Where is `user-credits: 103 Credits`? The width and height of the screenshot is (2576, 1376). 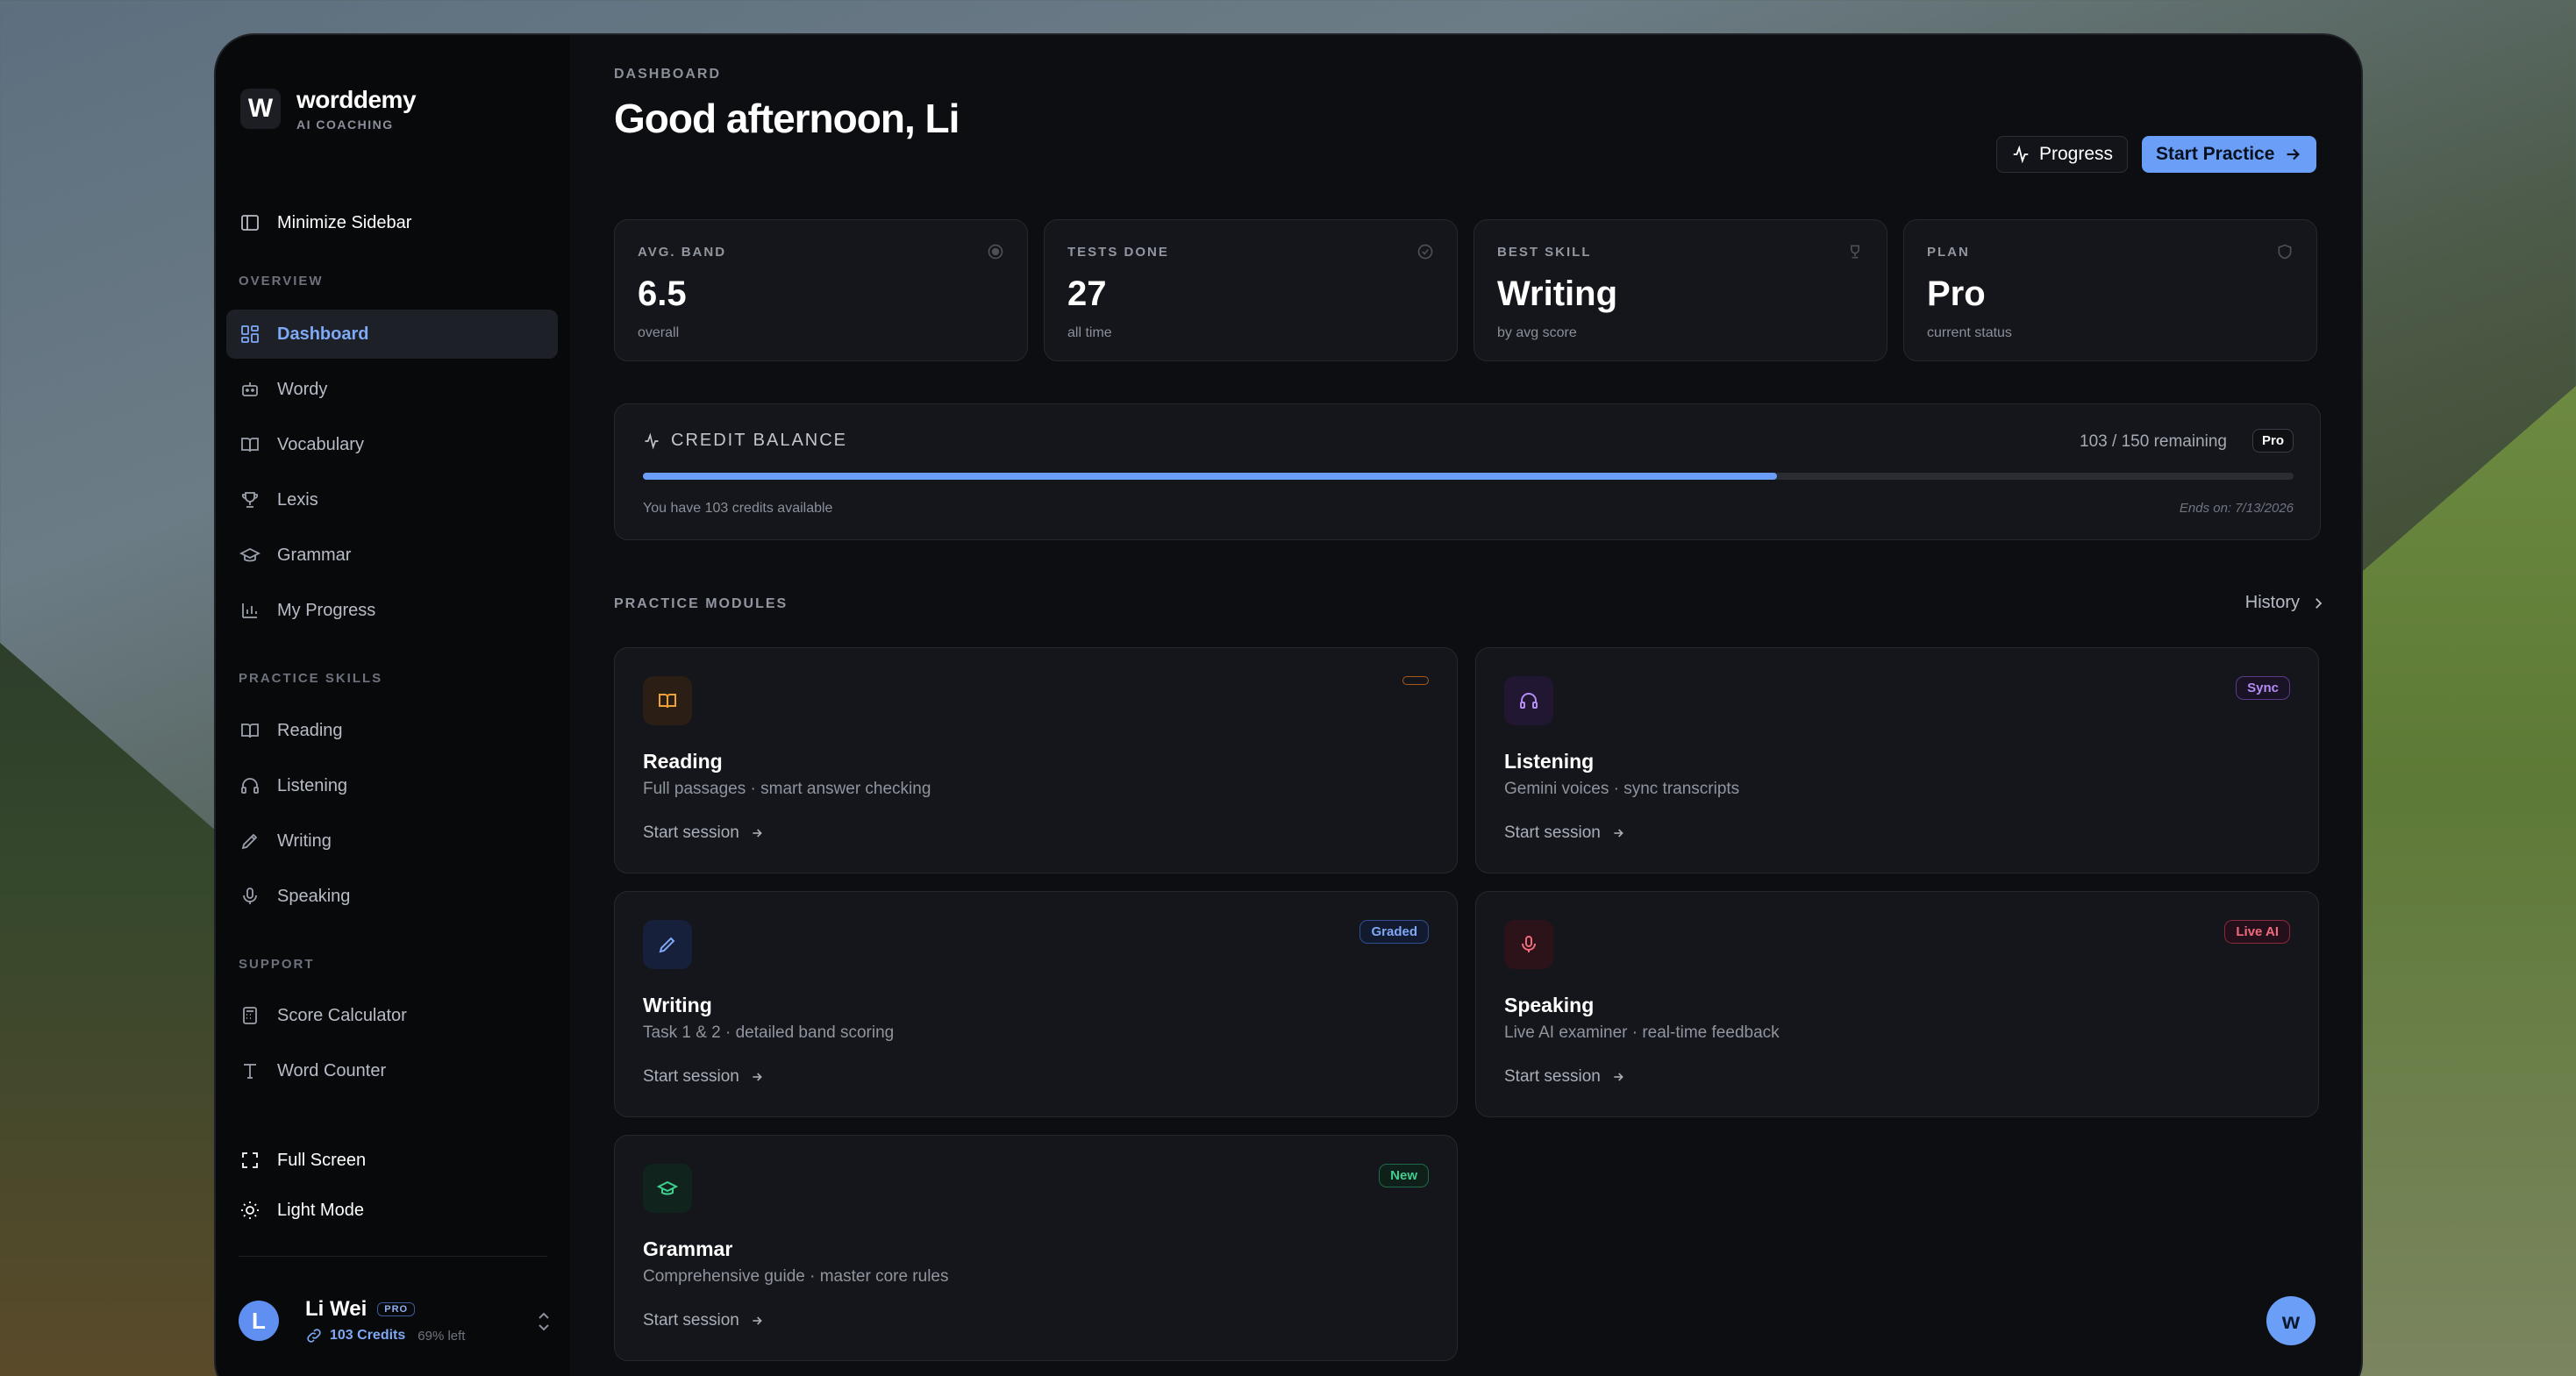
user-credits: 103 Credits is located at coordinates (368, 1336).